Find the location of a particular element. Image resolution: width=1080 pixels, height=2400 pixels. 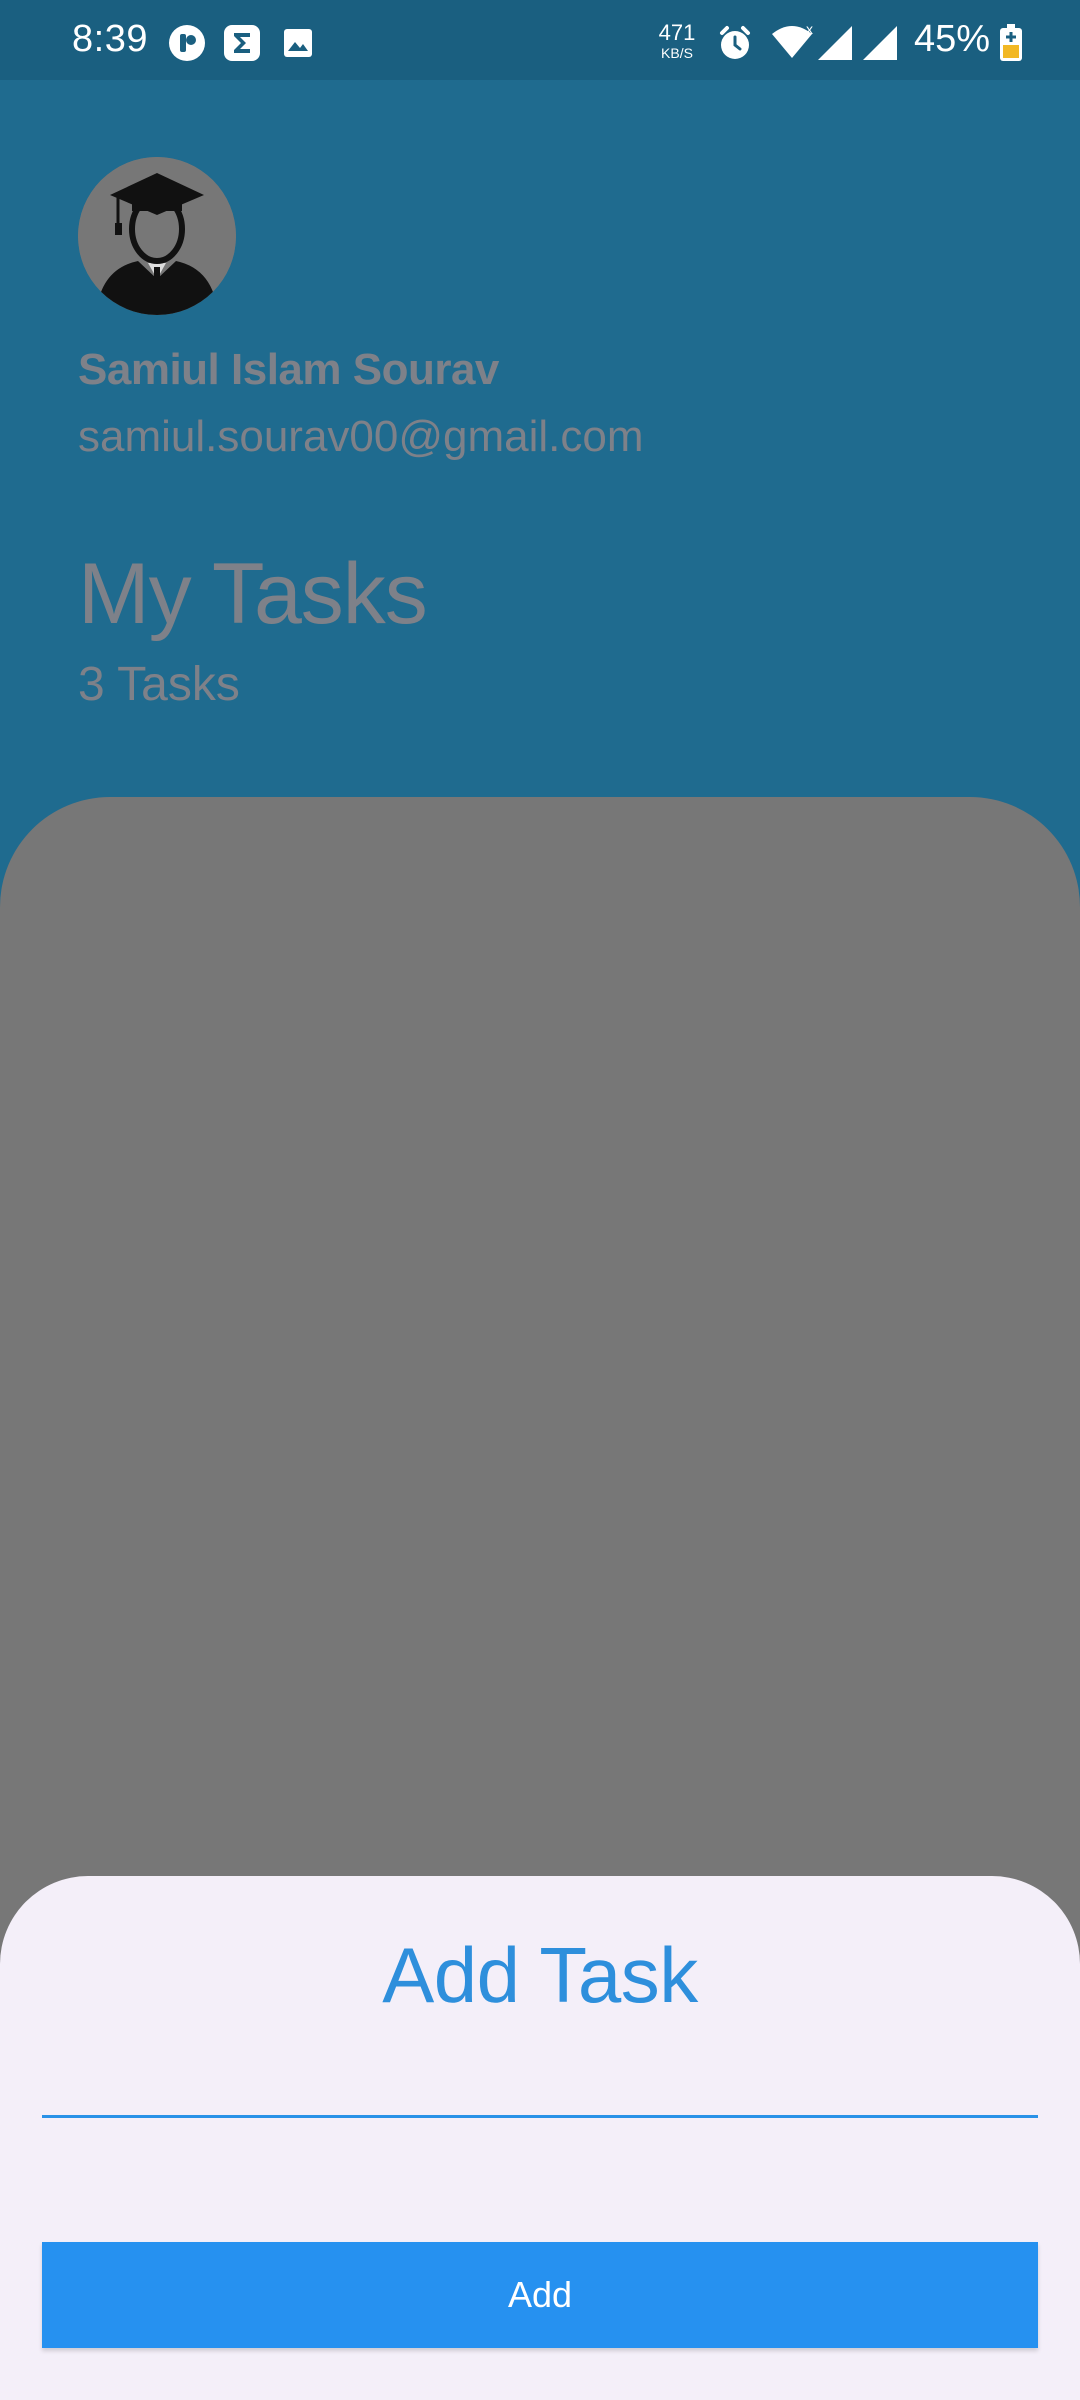

image-icon is located at coordinates (298, 43).